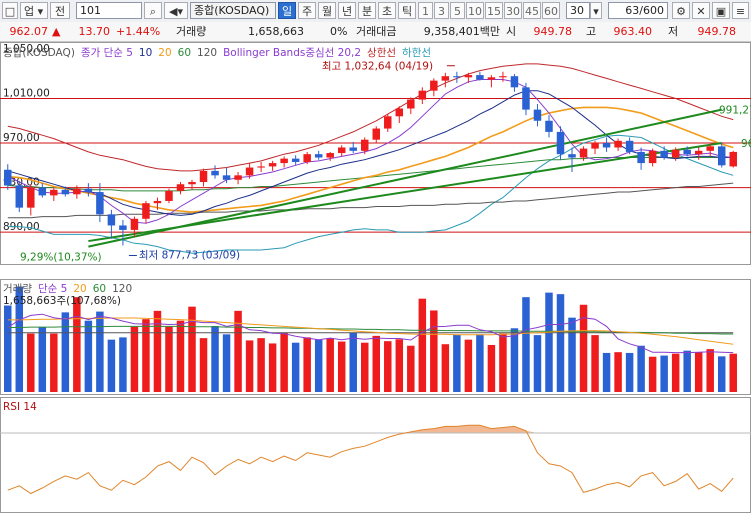 The image size is (751, 513). What do you see at coordinates (176, 10) in the screenshot?
I see `sound-icon: ◀▾` at bounding box center [176, 10].